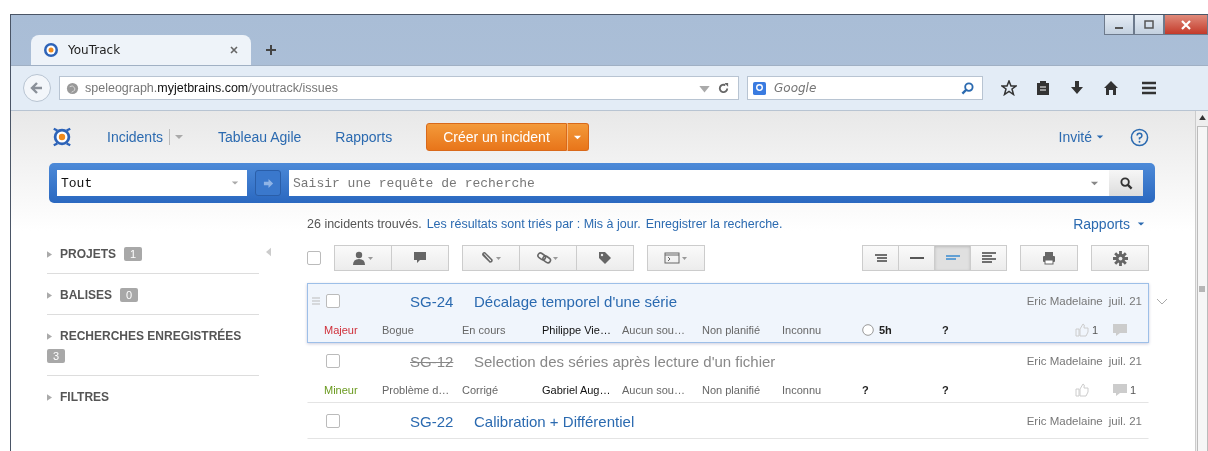 The width and height of the screenshot is (1208, 451). I want to click on sidebar-section: BALISES, so click(86, 295).